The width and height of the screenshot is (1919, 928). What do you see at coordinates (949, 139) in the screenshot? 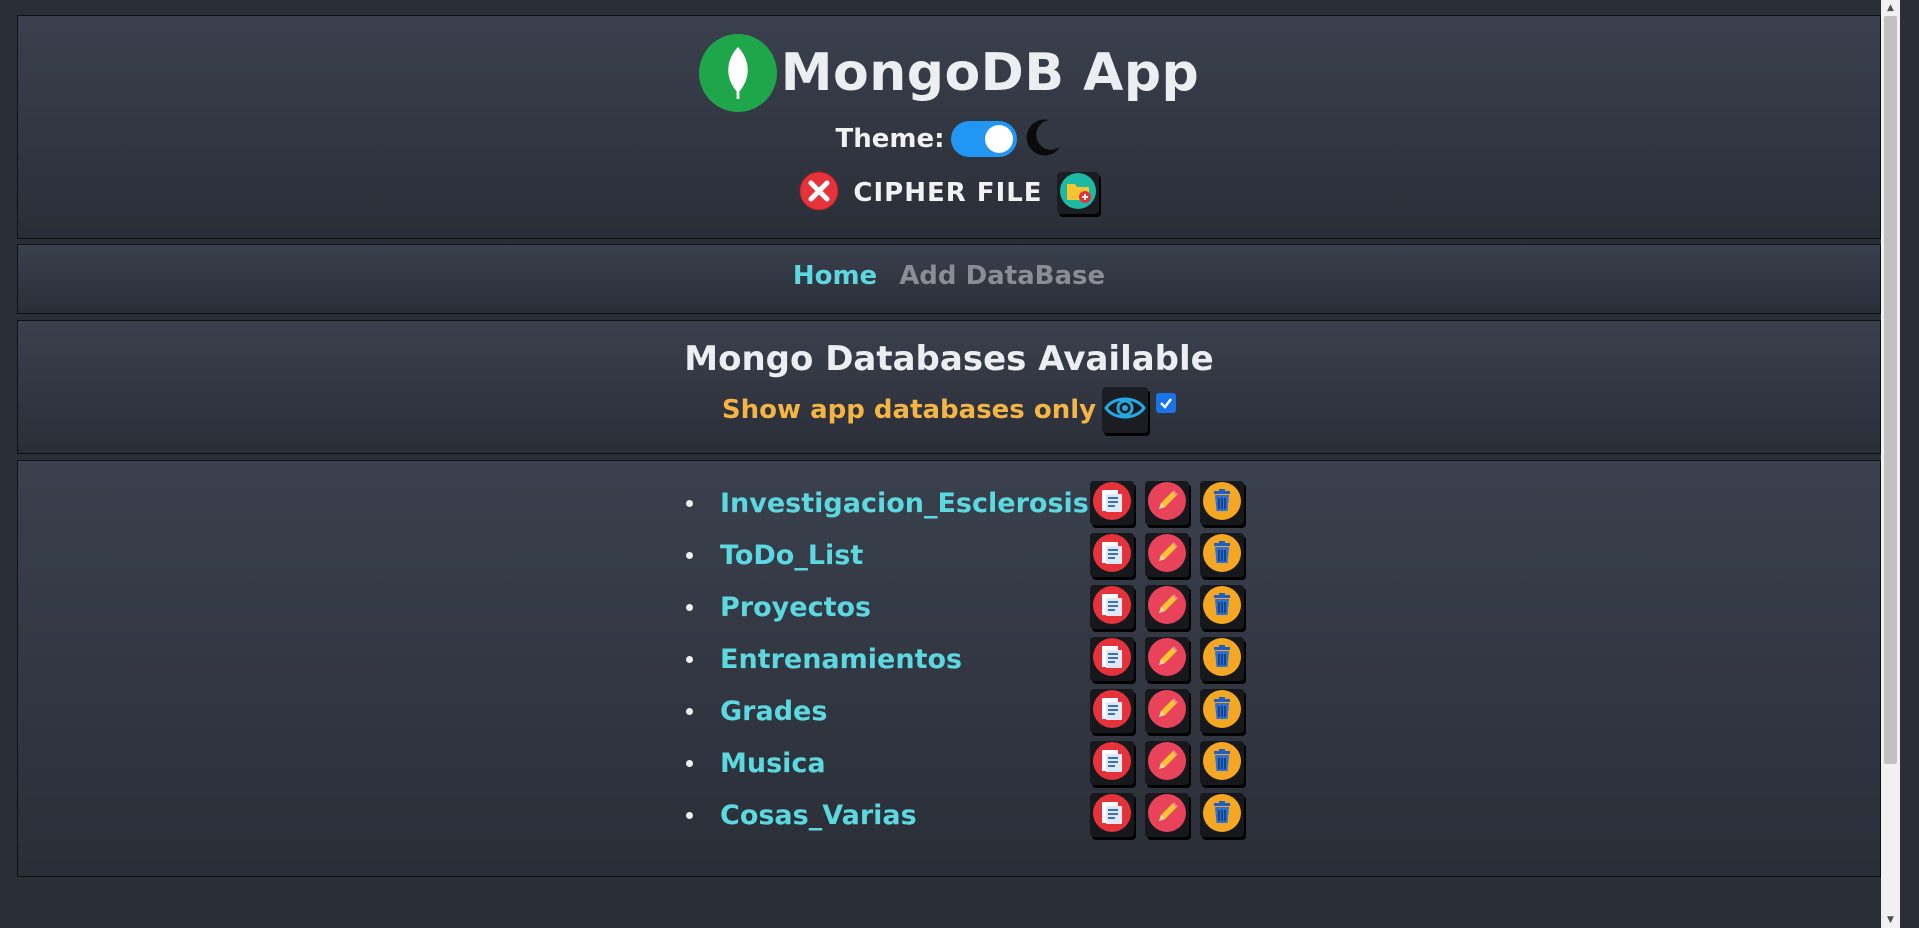
I see `theme-row: Theme:` at bounding box center [949, 139].